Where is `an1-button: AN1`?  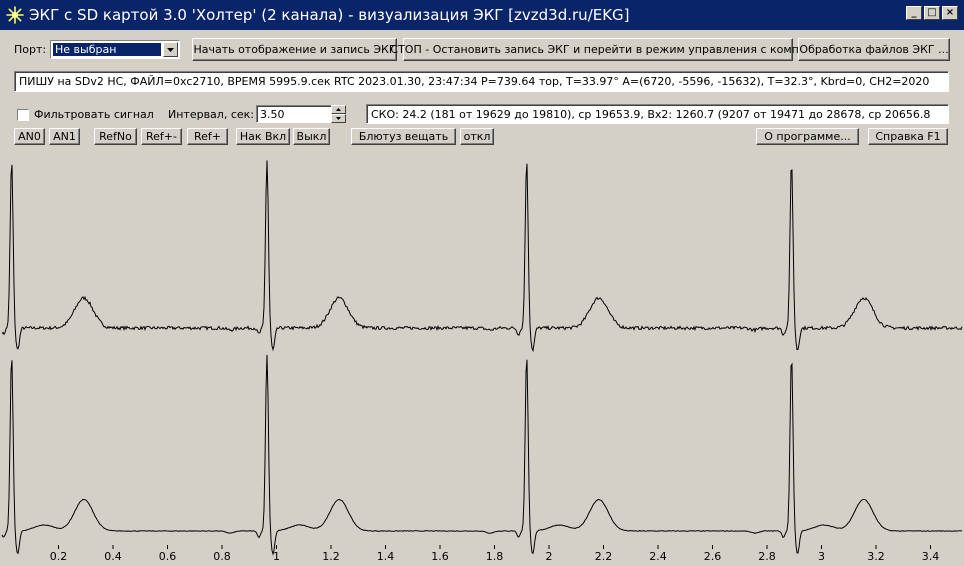
an1-button: AN1 is located at coordinates (64, 136).